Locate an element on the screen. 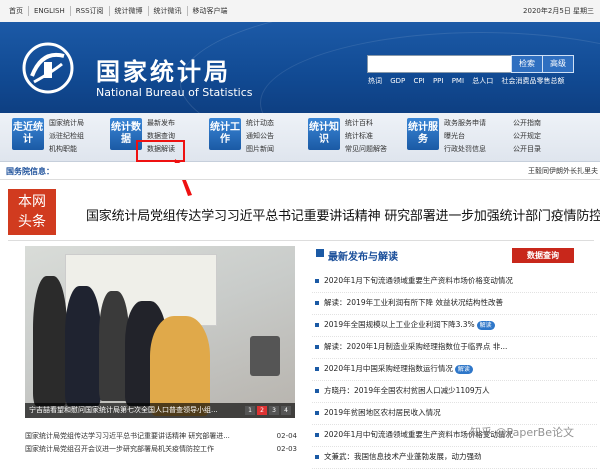  current-date: 2020年2月5日 星期三 is located at coordinates (558, 11).